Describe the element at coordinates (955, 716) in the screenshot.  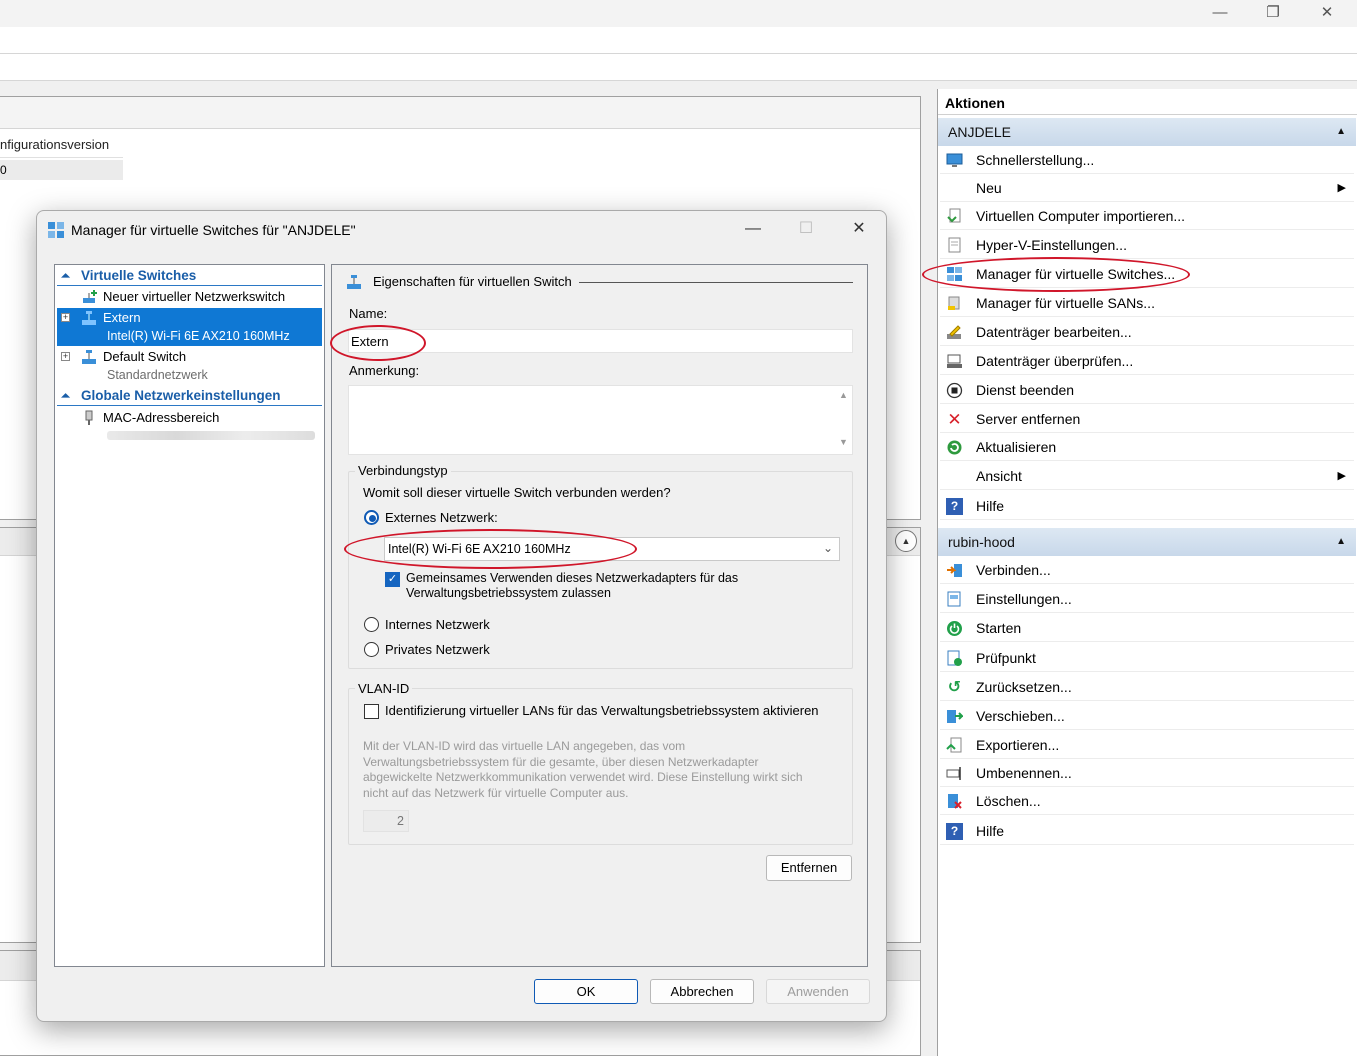
I see `move-icon` at that location.